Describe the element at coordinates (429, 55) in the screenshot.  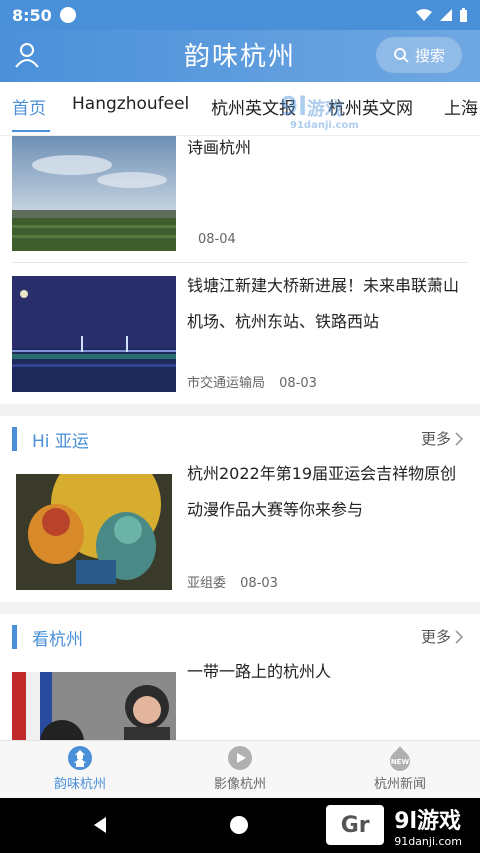
I see `search-label: 搜索` at that location.